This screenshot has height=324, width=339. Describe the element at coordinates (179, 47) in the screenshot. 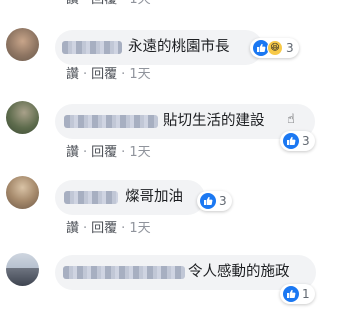

I see `comment-text: 永遠的桃園市長` at that location.